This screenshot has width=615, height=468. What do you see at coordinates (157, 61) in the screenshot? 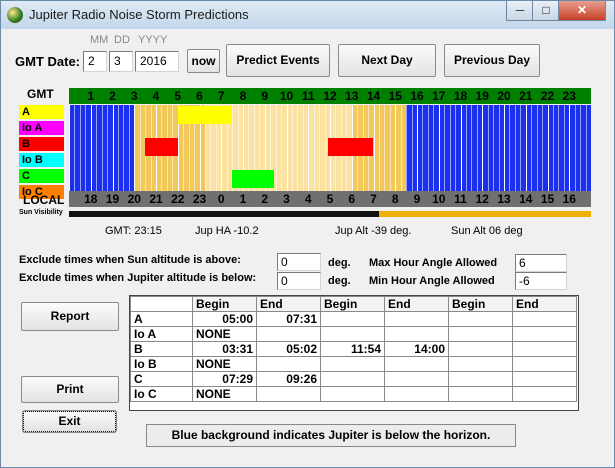
I see `year-input: 2016` at bounding box center [157, 61].